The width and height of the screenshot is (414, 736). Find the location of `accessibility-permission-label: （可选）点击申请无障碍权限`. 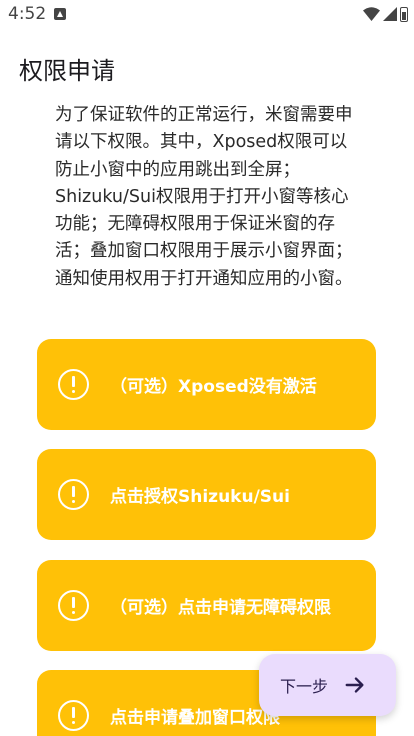

accessibility-permission-label: （可选）点击申请无障碍权限 is located at coordinates (220, 608).